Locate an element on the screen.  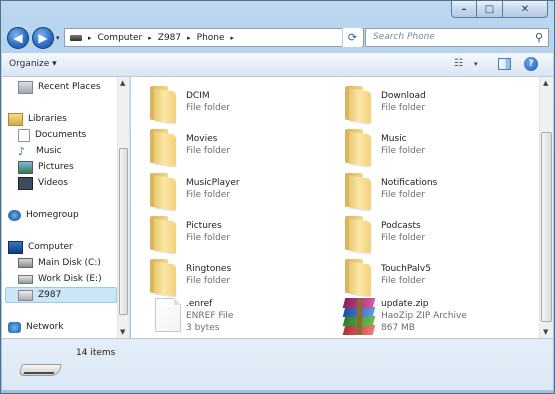
file-list-scrollbar: ▲ ▼ is located at coordinates (546, 207).